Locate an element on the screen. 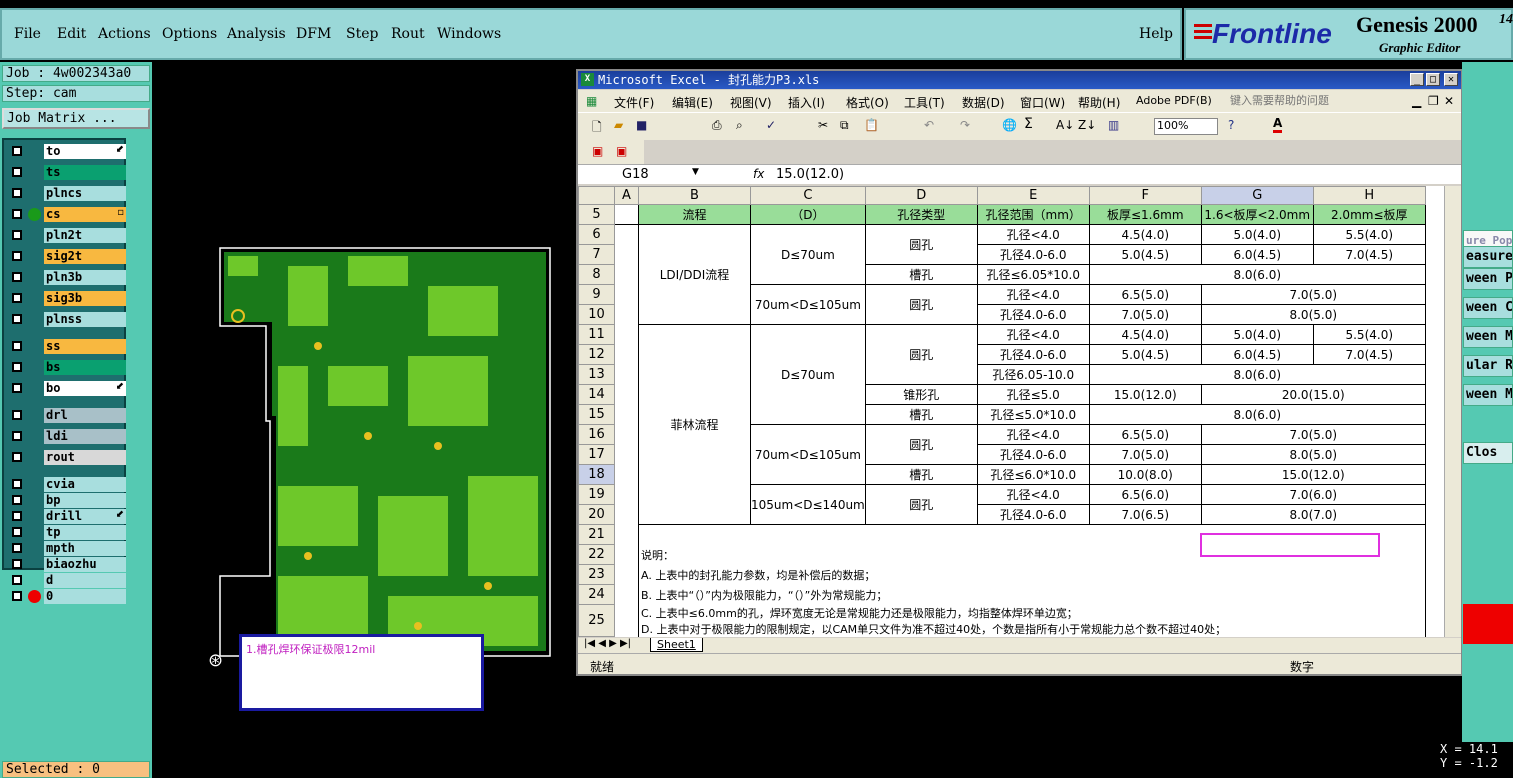 The height and width of the screenshot is (778, 1513). cell: 板厚≤1.6mm is located at coordinates (1145, 214).